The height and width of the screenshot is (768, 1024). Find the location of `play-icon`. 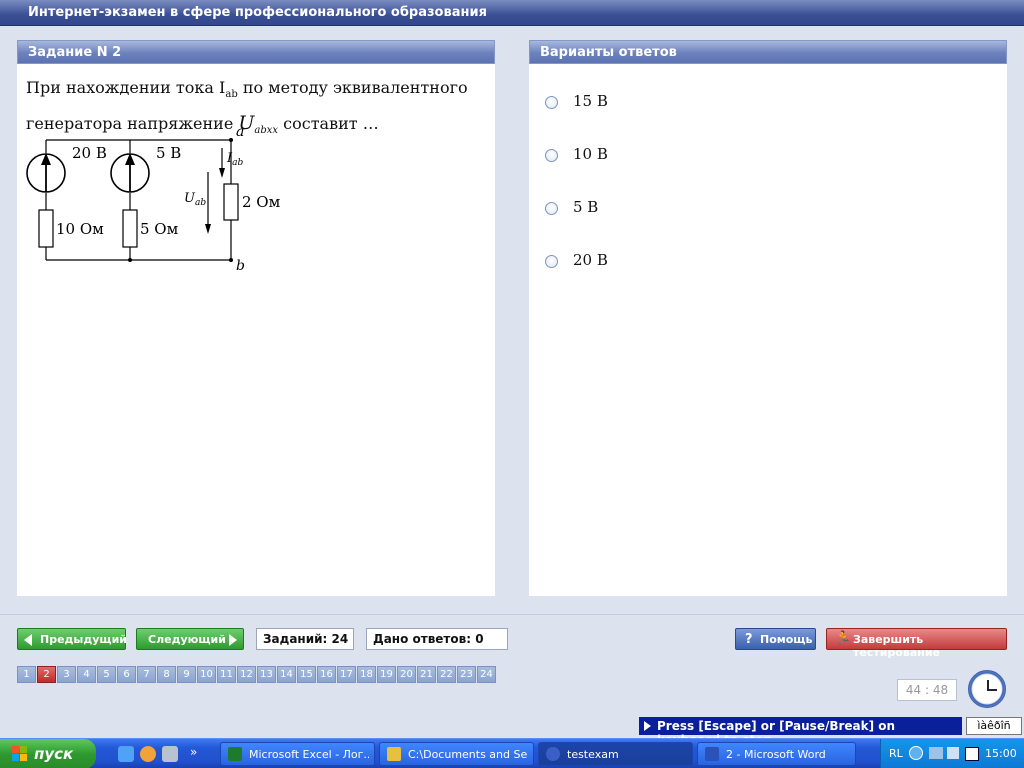

play-icon is located at coordinates (647, 726).